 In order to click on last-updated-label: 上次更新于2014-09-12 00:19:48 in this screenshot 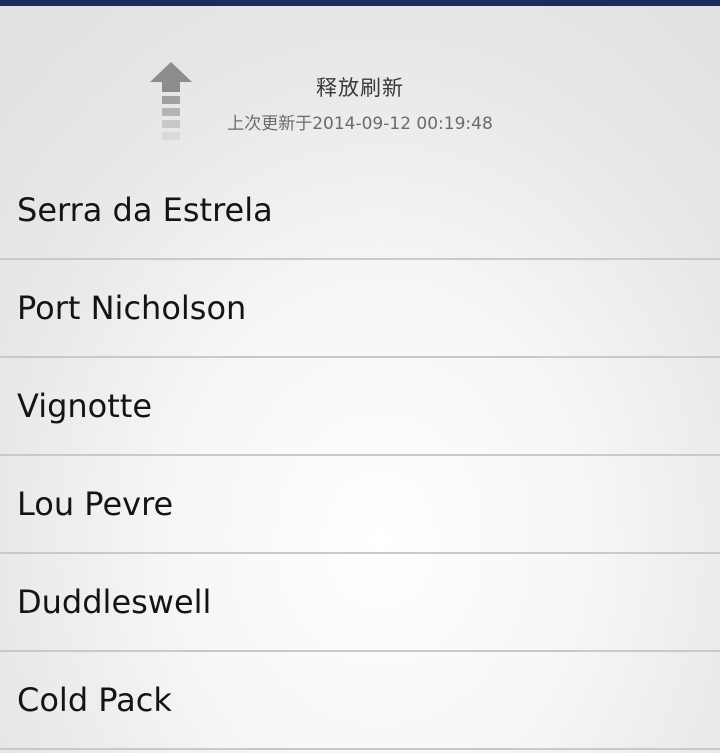, I will do `click(360, 124)`.